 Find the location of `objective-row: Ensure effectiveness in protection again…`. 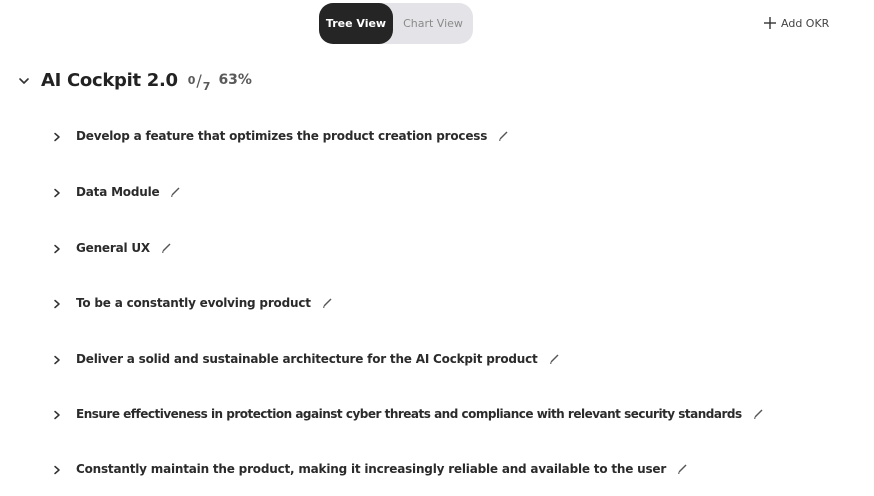

objective-row: Ensure effectiveness in protection again… is located at coordinates (408, 414).